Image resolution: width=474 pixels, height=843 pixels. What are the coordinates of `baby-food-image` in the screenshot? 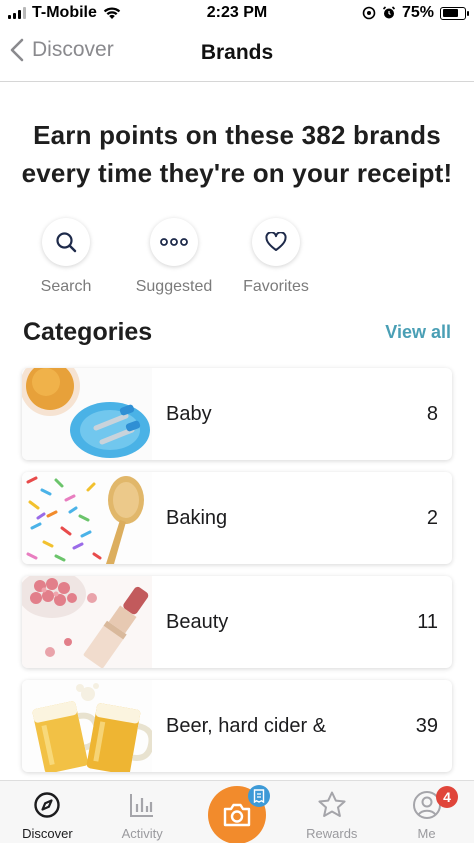 It's located at (87, 414).